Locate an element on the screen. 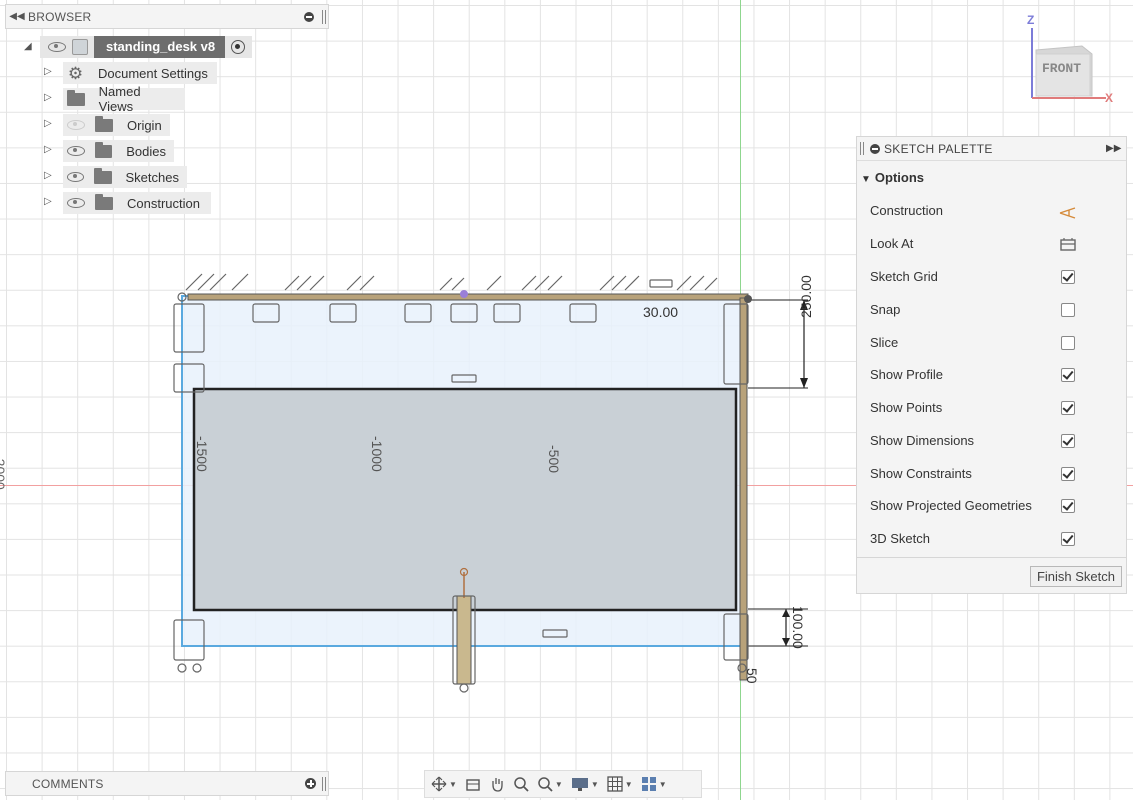  comments-panel: COMMENTS is located at coordinates (167, 783).